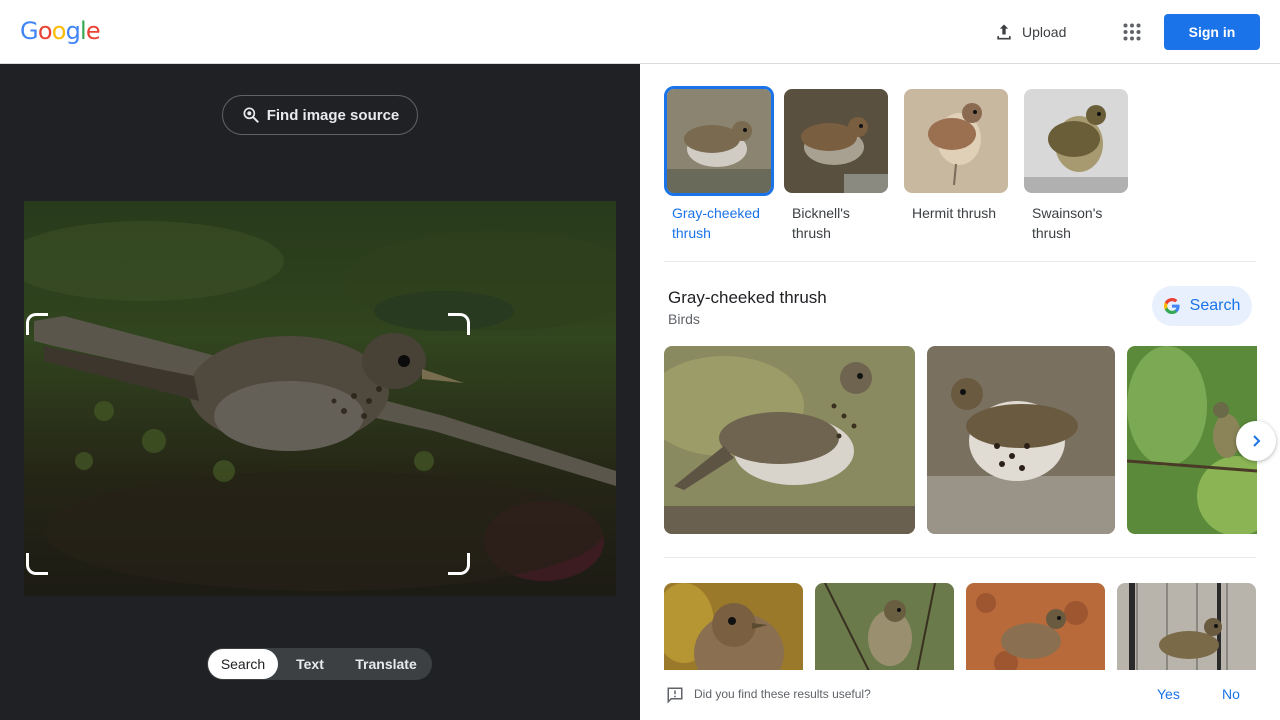 Image resolution: width=1280 pixels, height=720 pixels. I want to click on apps-grid-icon, so click(1132, 32).